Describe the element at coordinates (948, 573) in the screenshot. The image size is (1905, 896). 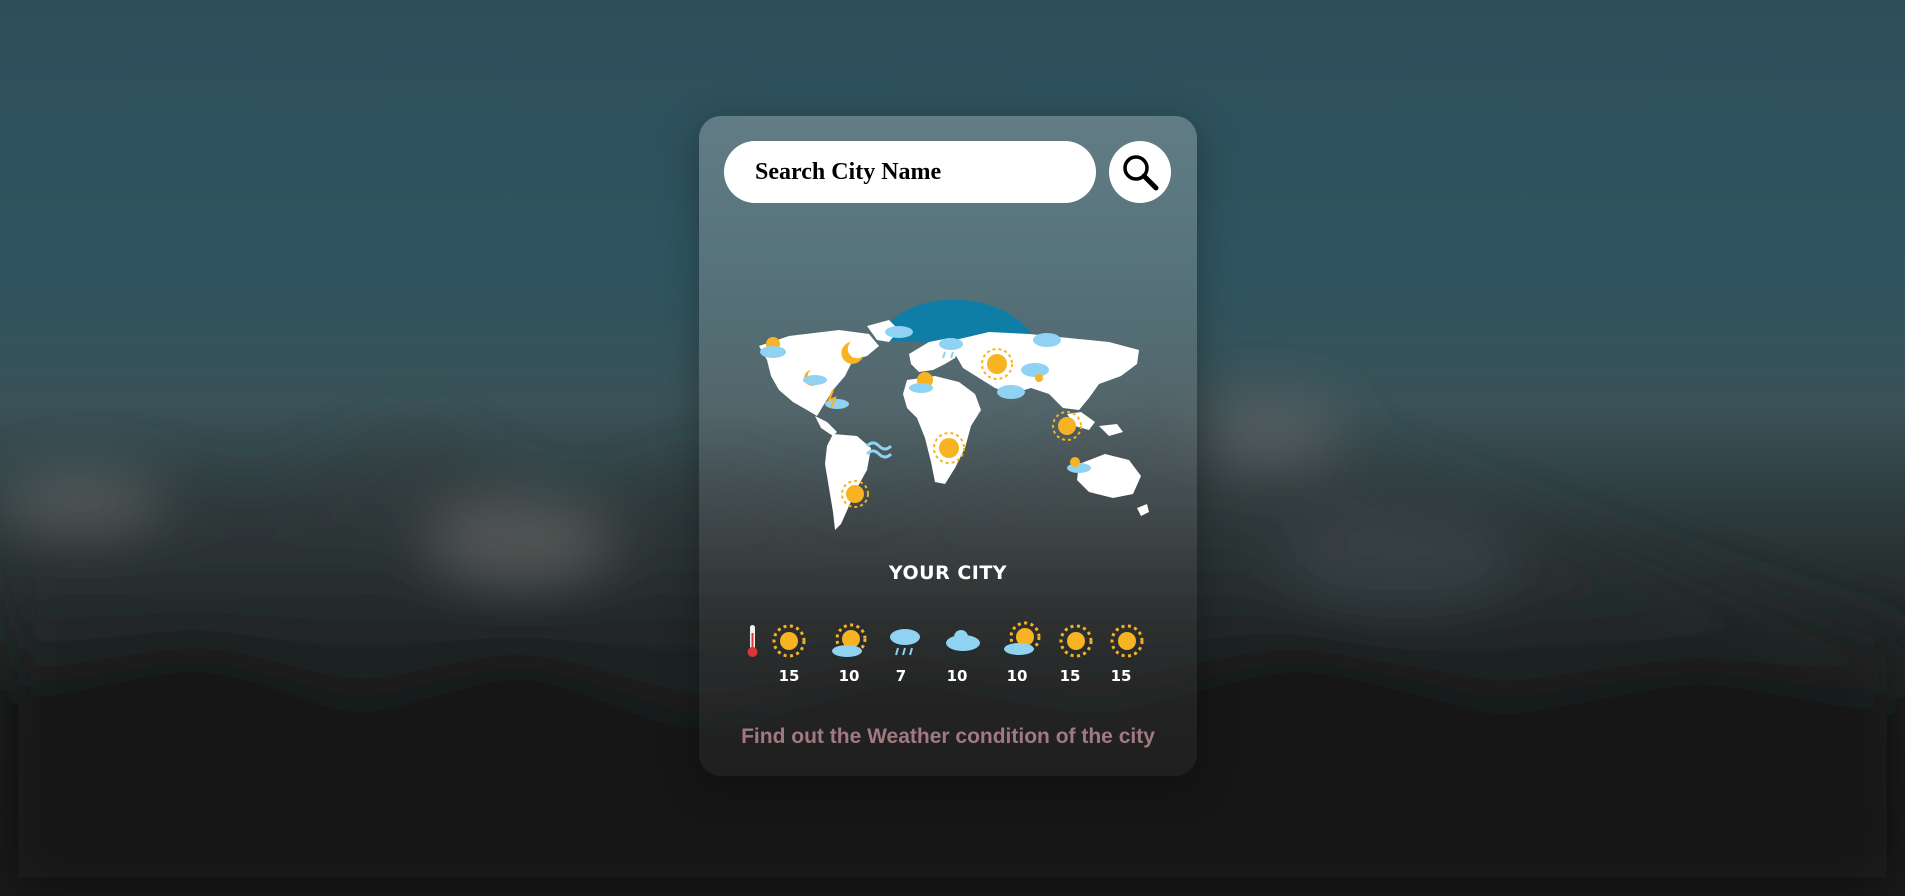
I see `city-name: YOUR CITY` at that location.